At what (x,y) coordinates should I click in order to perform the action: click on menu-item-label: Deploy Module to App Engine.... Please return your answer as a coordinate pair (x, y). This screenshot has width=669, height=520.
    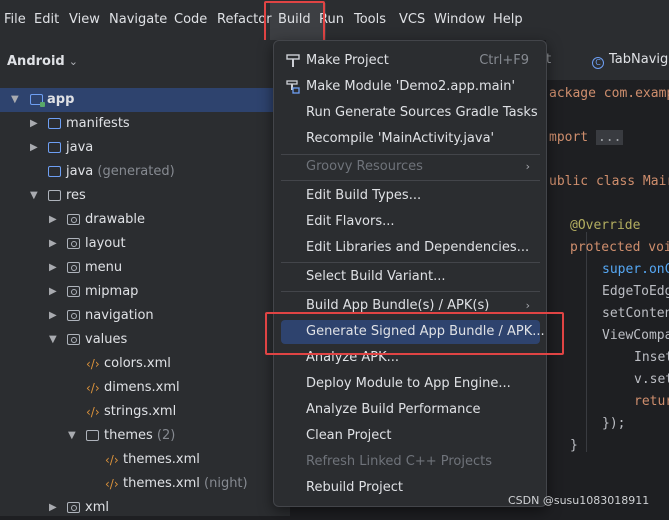
    Looking at the image, I should click on (408, 383).